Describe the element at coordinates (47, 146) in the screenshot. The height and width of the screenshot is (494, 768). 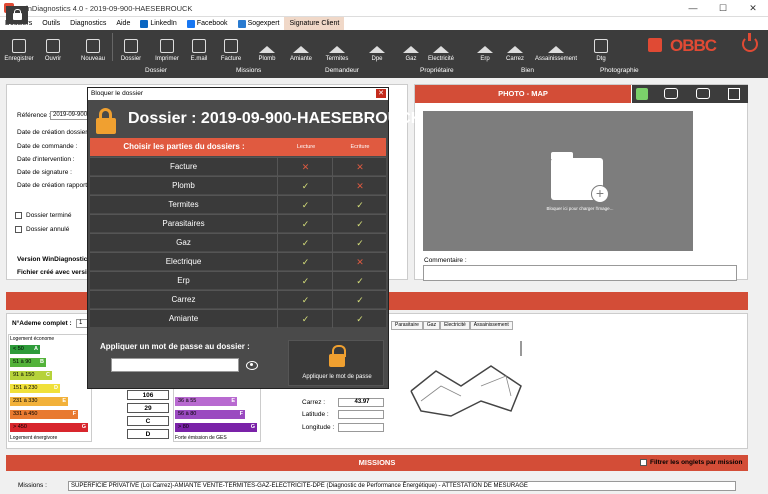
I see `date-commande-label: Date de commande :` at that location.